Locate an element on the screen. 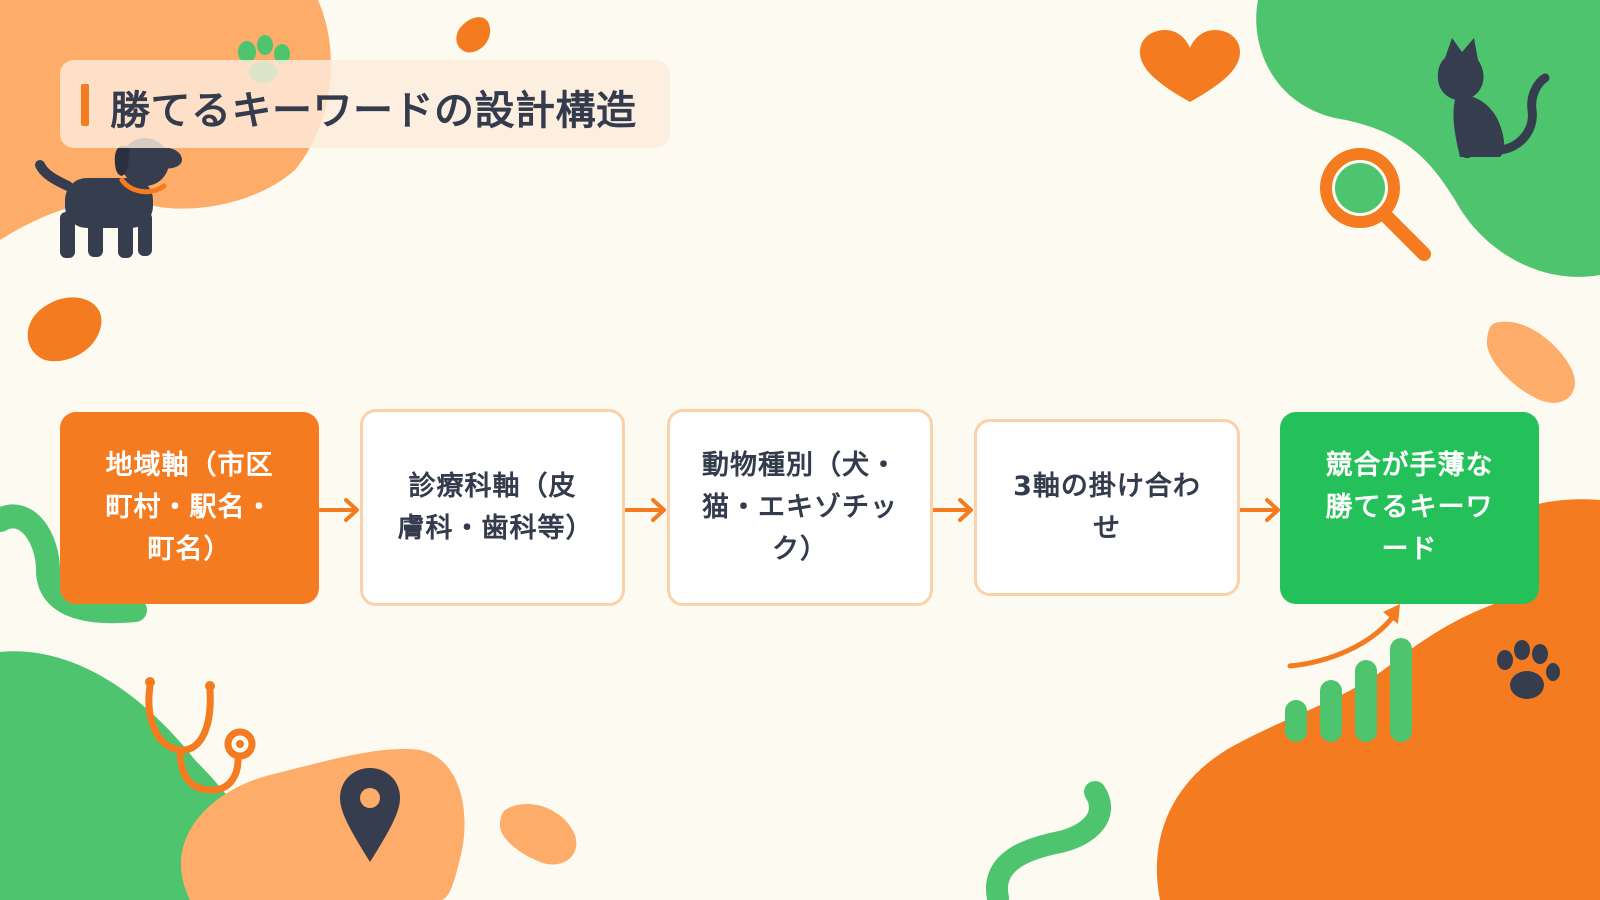 This screenshot has height=900, width=1600. magnifier-icon is located at coordinates (1375, 204).